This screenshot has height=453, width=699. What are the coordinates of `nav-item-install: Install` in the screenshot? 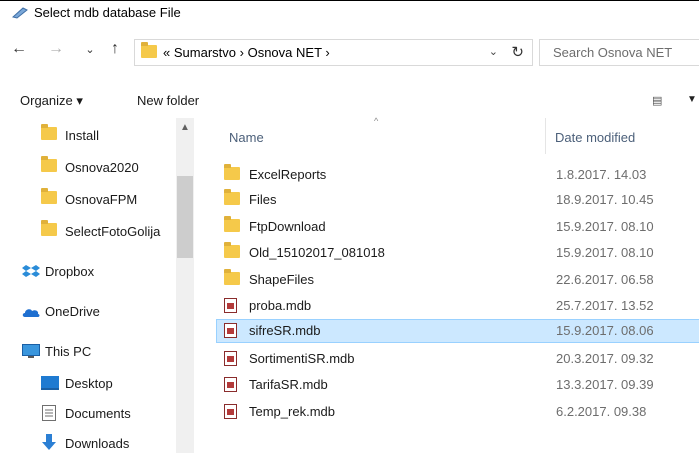 It's located at (88, 136).